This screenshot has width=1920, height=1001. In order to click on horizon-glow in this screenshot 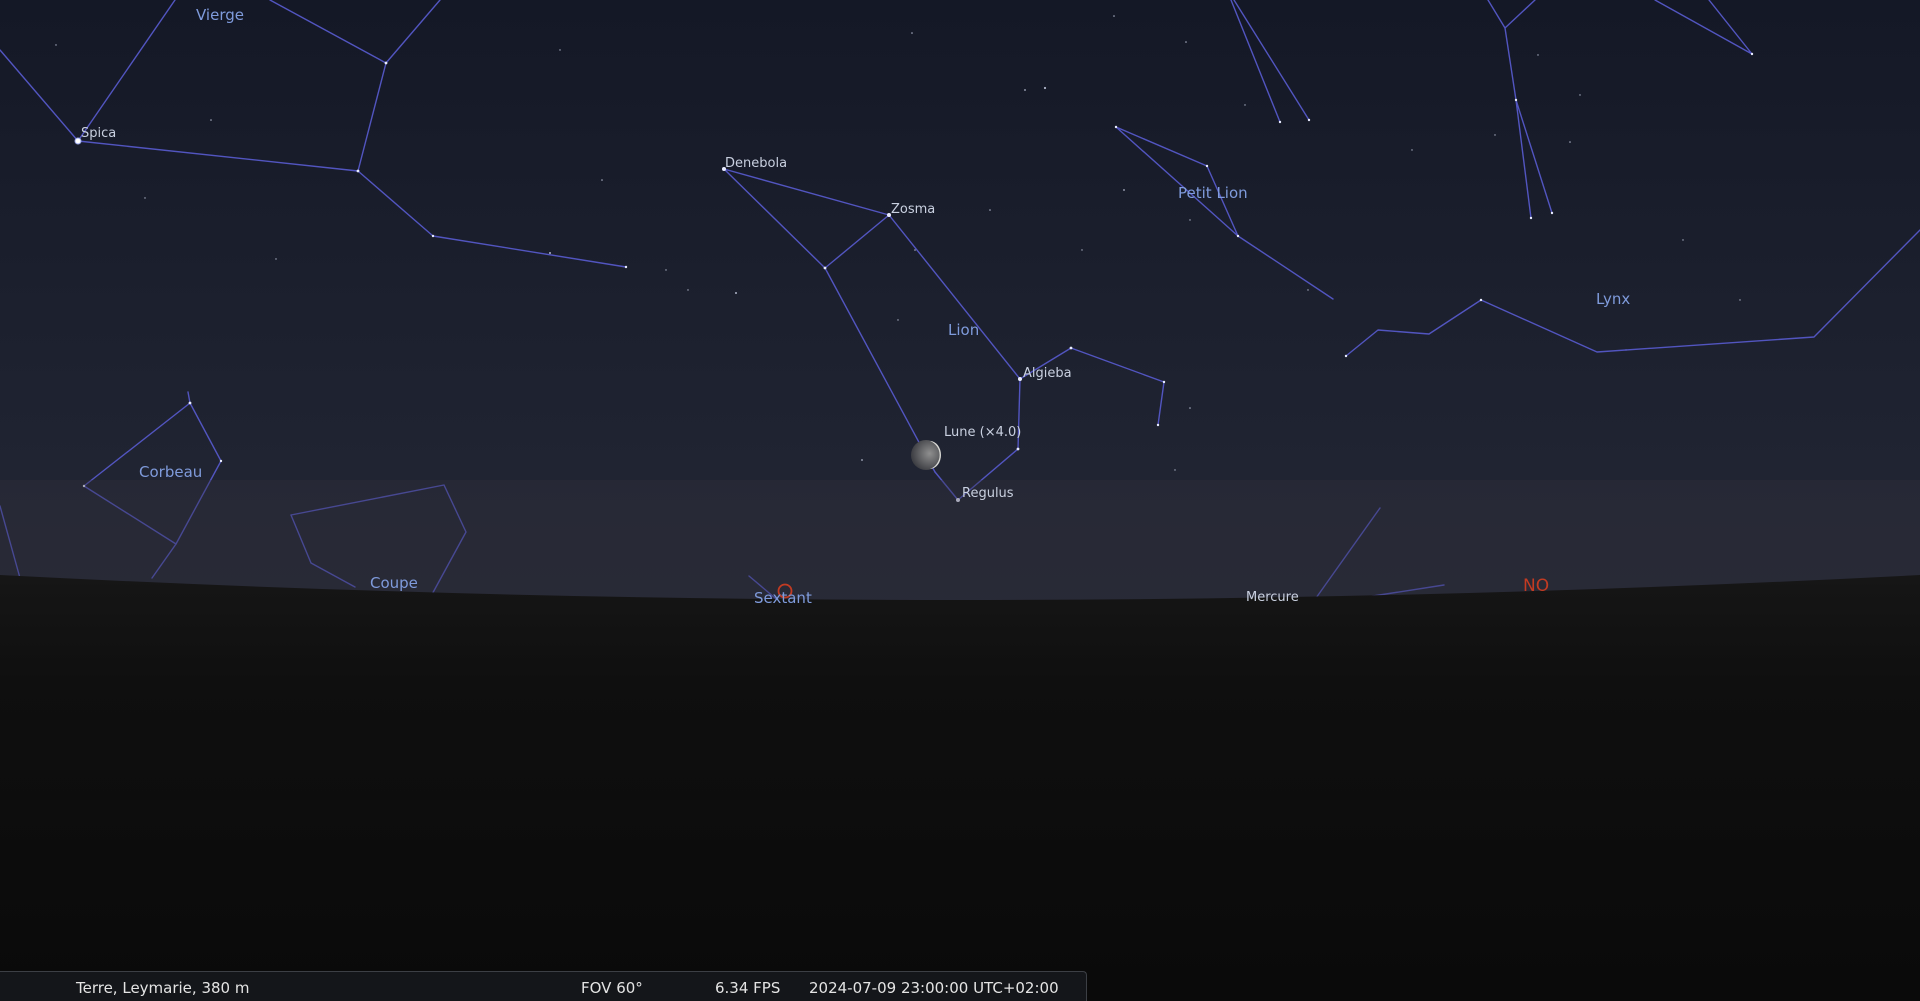, I will do `click(960, 540)`.